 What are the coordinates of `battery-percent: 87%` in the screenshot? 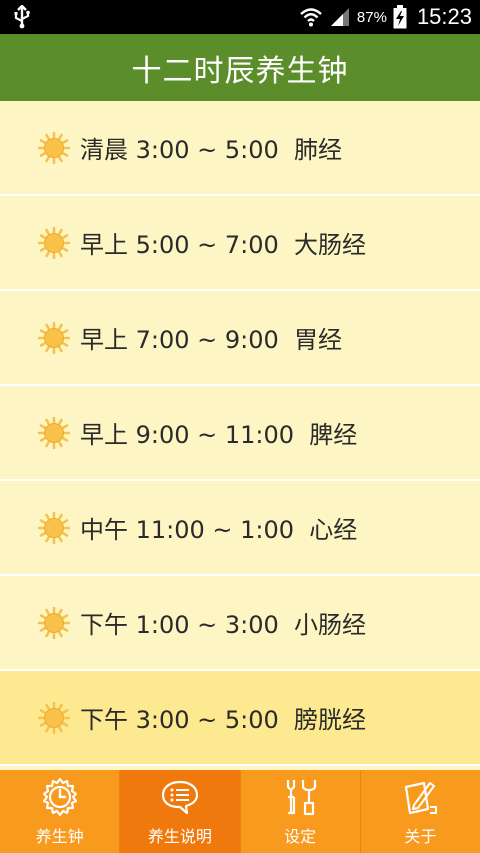 It's located at (371, 17).